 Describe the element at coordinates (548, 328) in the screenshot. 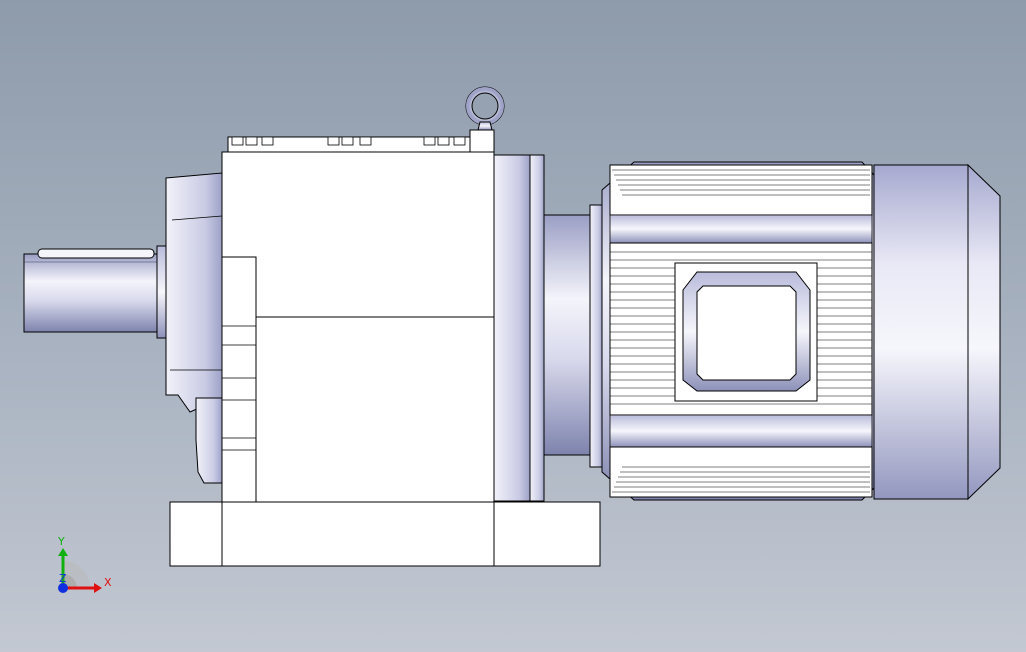

I see `adapter-flange` at that location.